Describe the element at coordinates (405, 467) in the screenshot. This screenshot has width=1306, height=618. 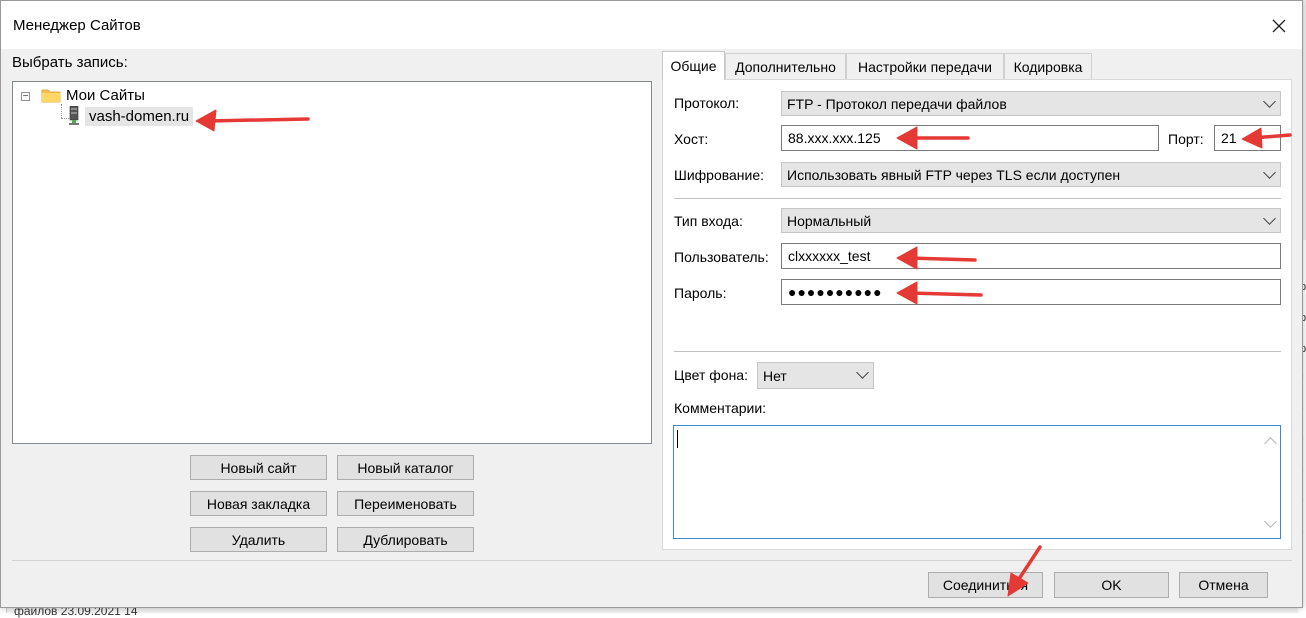
I see `new-folder-button: Новый каталог` at that location.